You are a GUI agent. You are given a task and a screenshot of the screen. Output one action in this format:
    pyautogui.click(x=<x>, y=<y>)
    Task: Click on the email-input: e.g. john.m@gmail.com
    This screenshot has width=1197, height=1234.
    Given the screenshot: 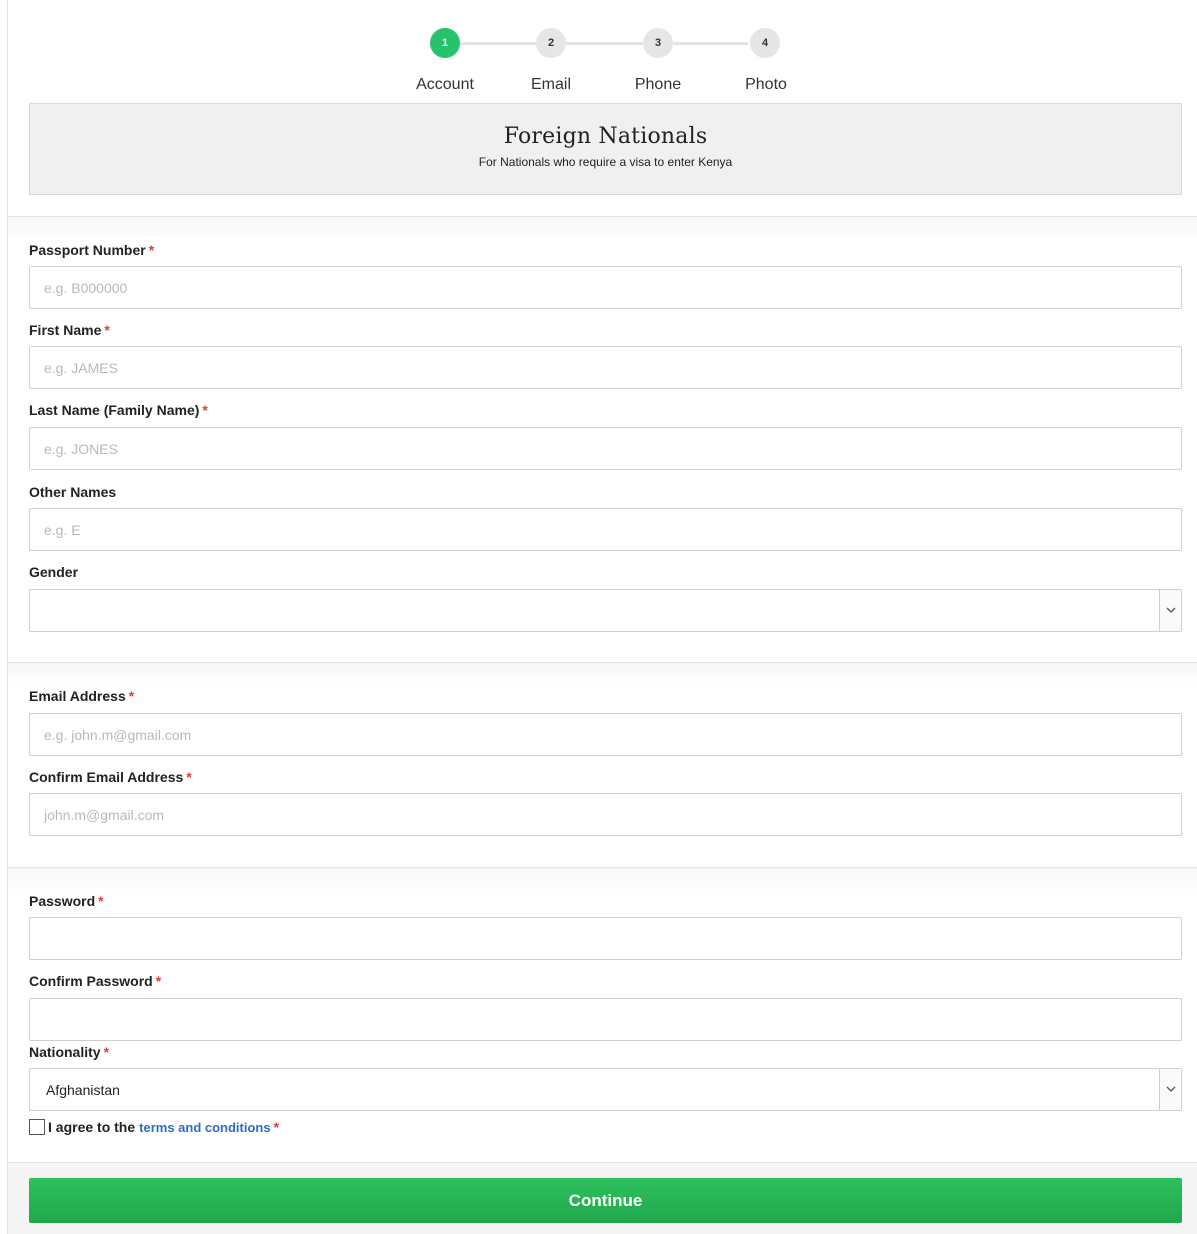 What is the action you would take?
    pyautogui.click(x=605, y=734)
    